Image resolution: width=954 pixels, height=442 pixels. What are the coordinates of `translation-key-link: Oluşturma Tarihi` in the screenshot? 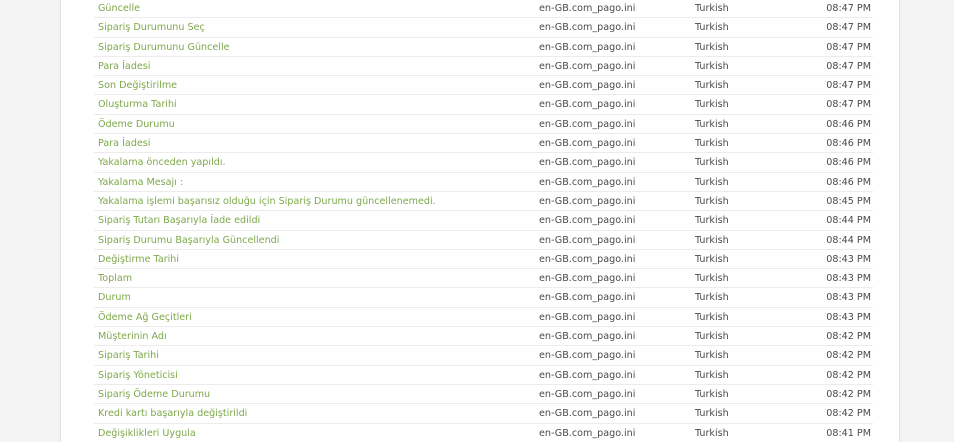 It's located at (137, 104).